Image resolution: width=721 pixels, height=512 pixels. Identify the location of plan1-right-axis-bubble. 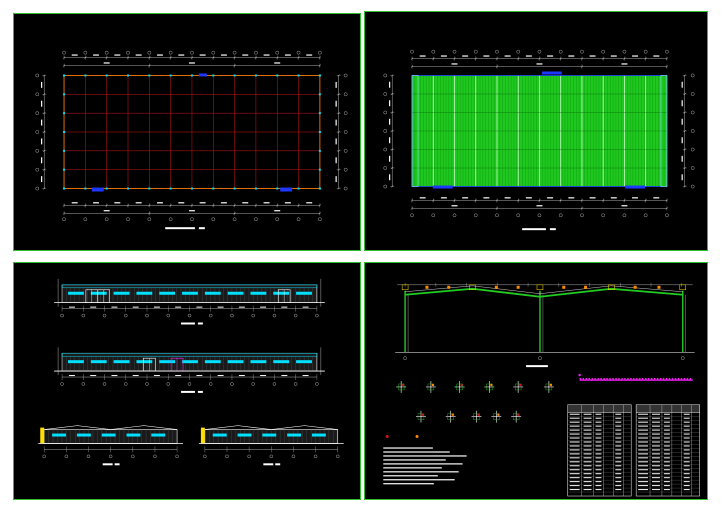
(345, 132).